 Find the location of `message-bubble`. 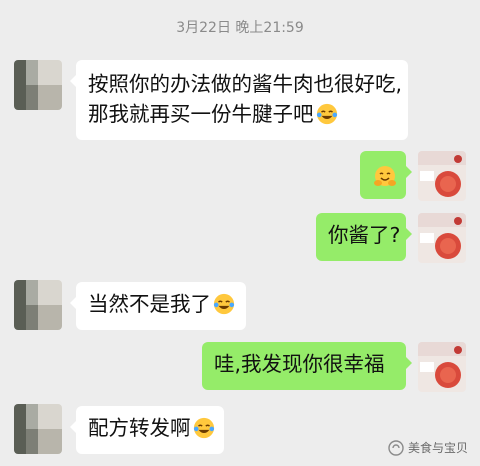

message-bubble is located at coordinates (386, 175).